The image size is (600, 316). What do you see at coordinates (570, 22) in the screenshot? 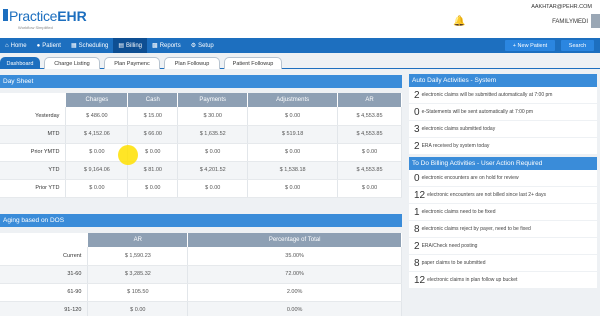
I see `user-practice-name: FAMILYMEDI` at bounding box center [570, 22].